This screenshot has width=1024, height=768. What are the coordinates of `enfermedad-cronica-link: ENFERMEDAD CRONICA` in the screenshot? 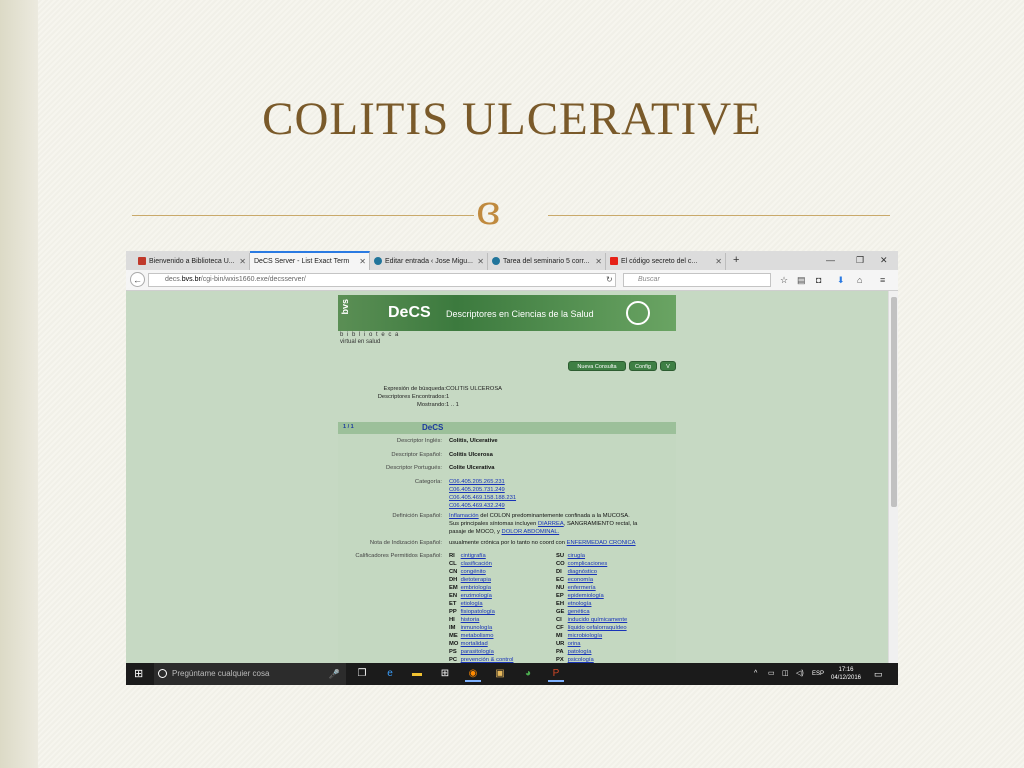 It's located at (601, 543).